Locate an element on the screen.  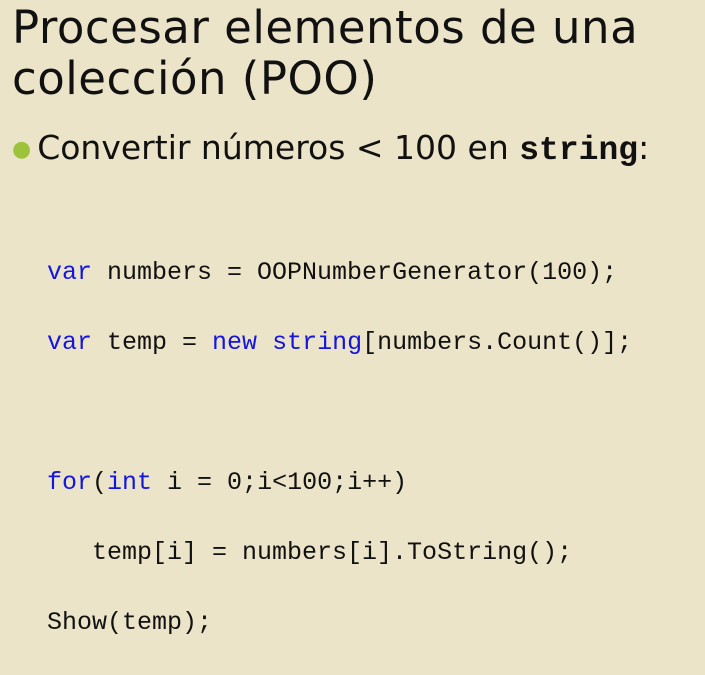
title-line-1: Procesar elementos de una is located at coordinates (325, 27).